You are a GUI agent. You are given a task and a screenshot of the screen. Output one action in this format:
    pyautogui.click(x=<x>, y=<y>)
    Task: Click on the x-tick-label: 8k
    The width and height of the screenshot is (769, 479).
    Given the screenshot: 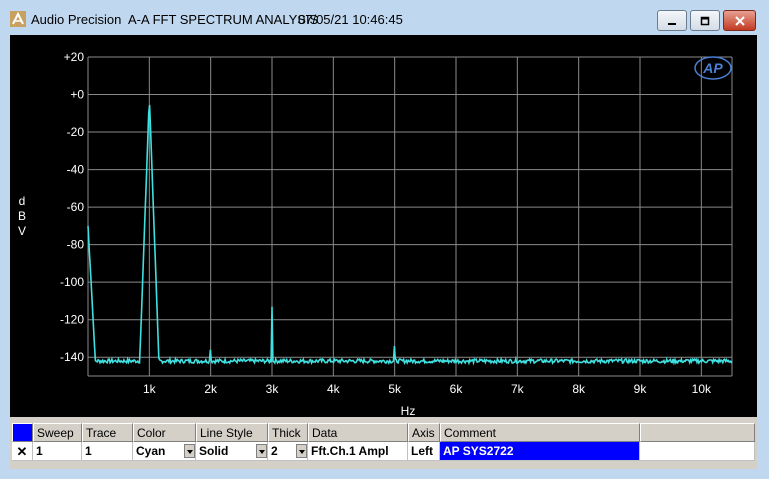 What is the action you would take?
    pyautogui.click(x=579, y=389)
    